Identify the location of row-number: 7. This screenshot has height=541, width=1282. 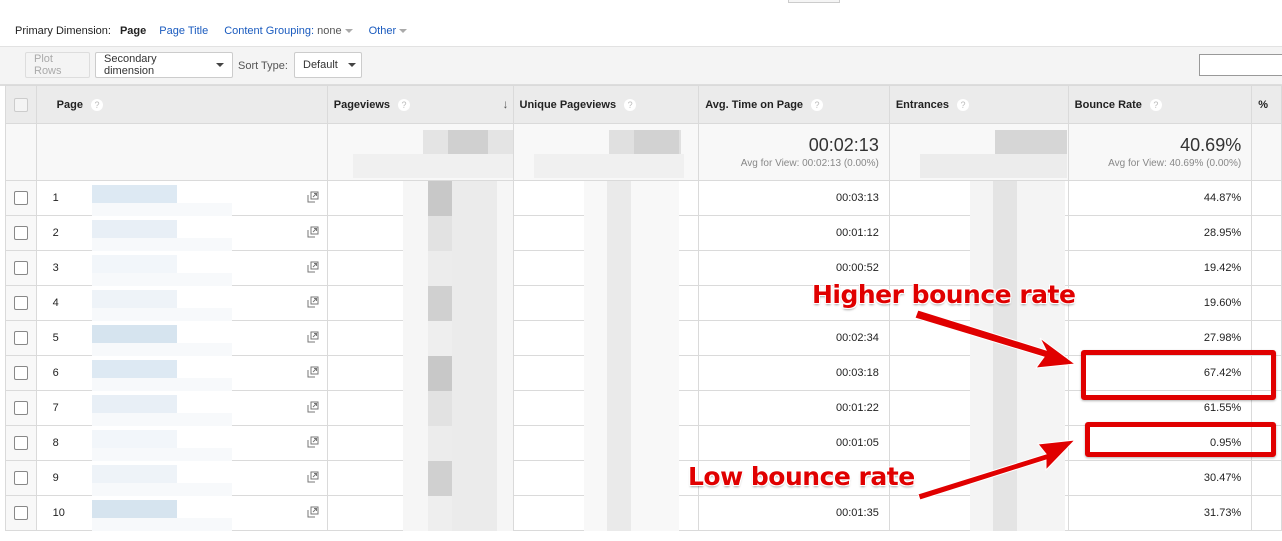
(55, 408).